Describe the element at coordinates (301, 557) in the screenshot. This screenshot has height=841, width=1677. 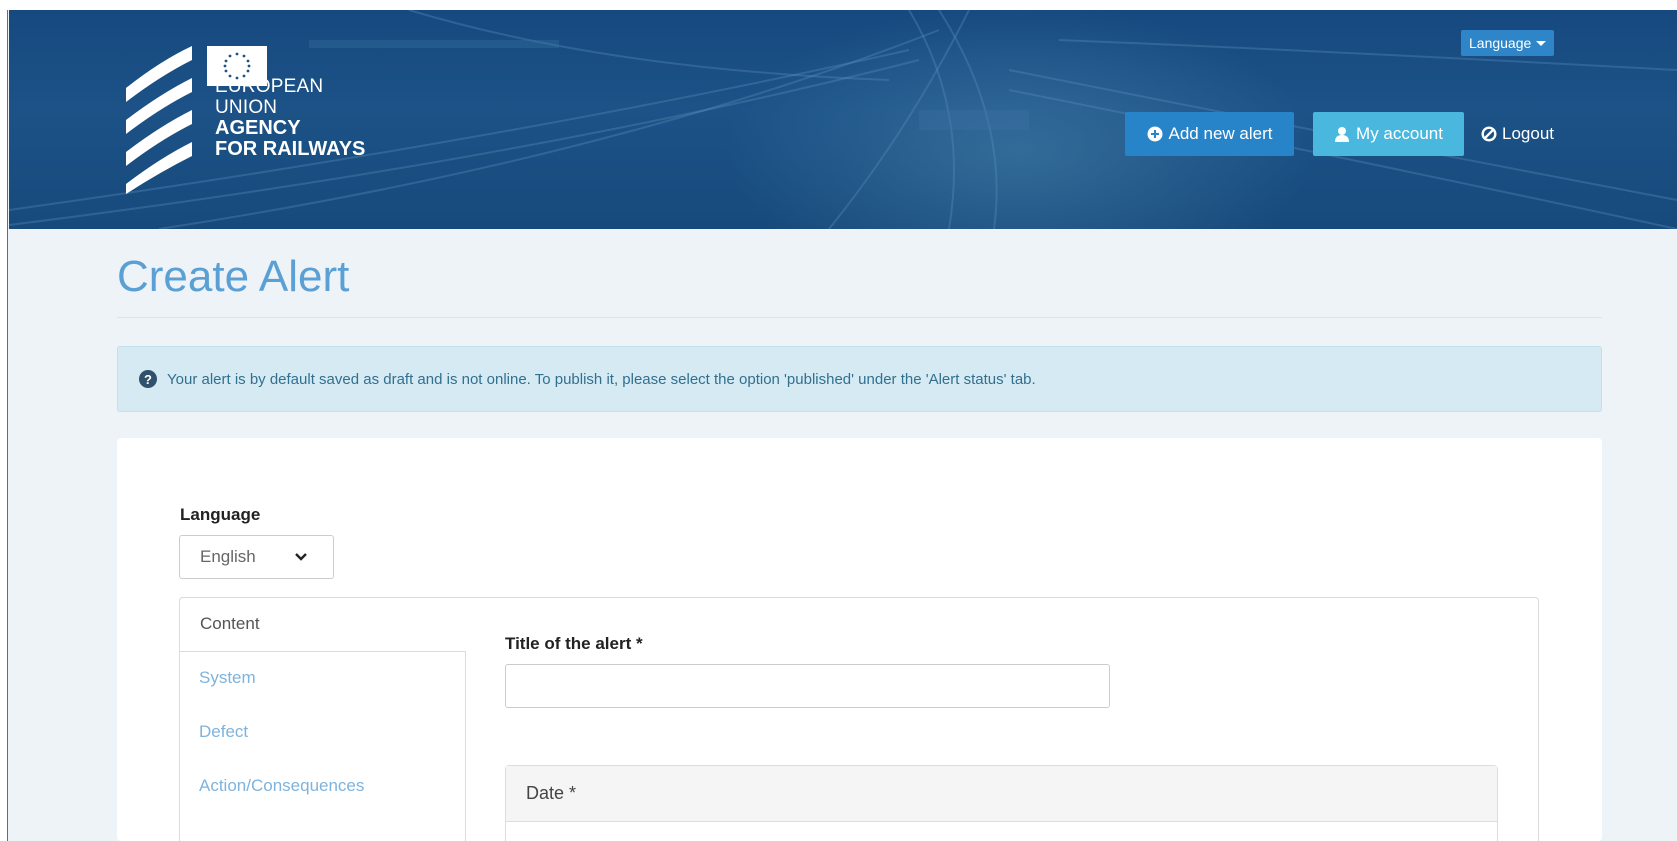
I see `chevron-down-icon` at that location.